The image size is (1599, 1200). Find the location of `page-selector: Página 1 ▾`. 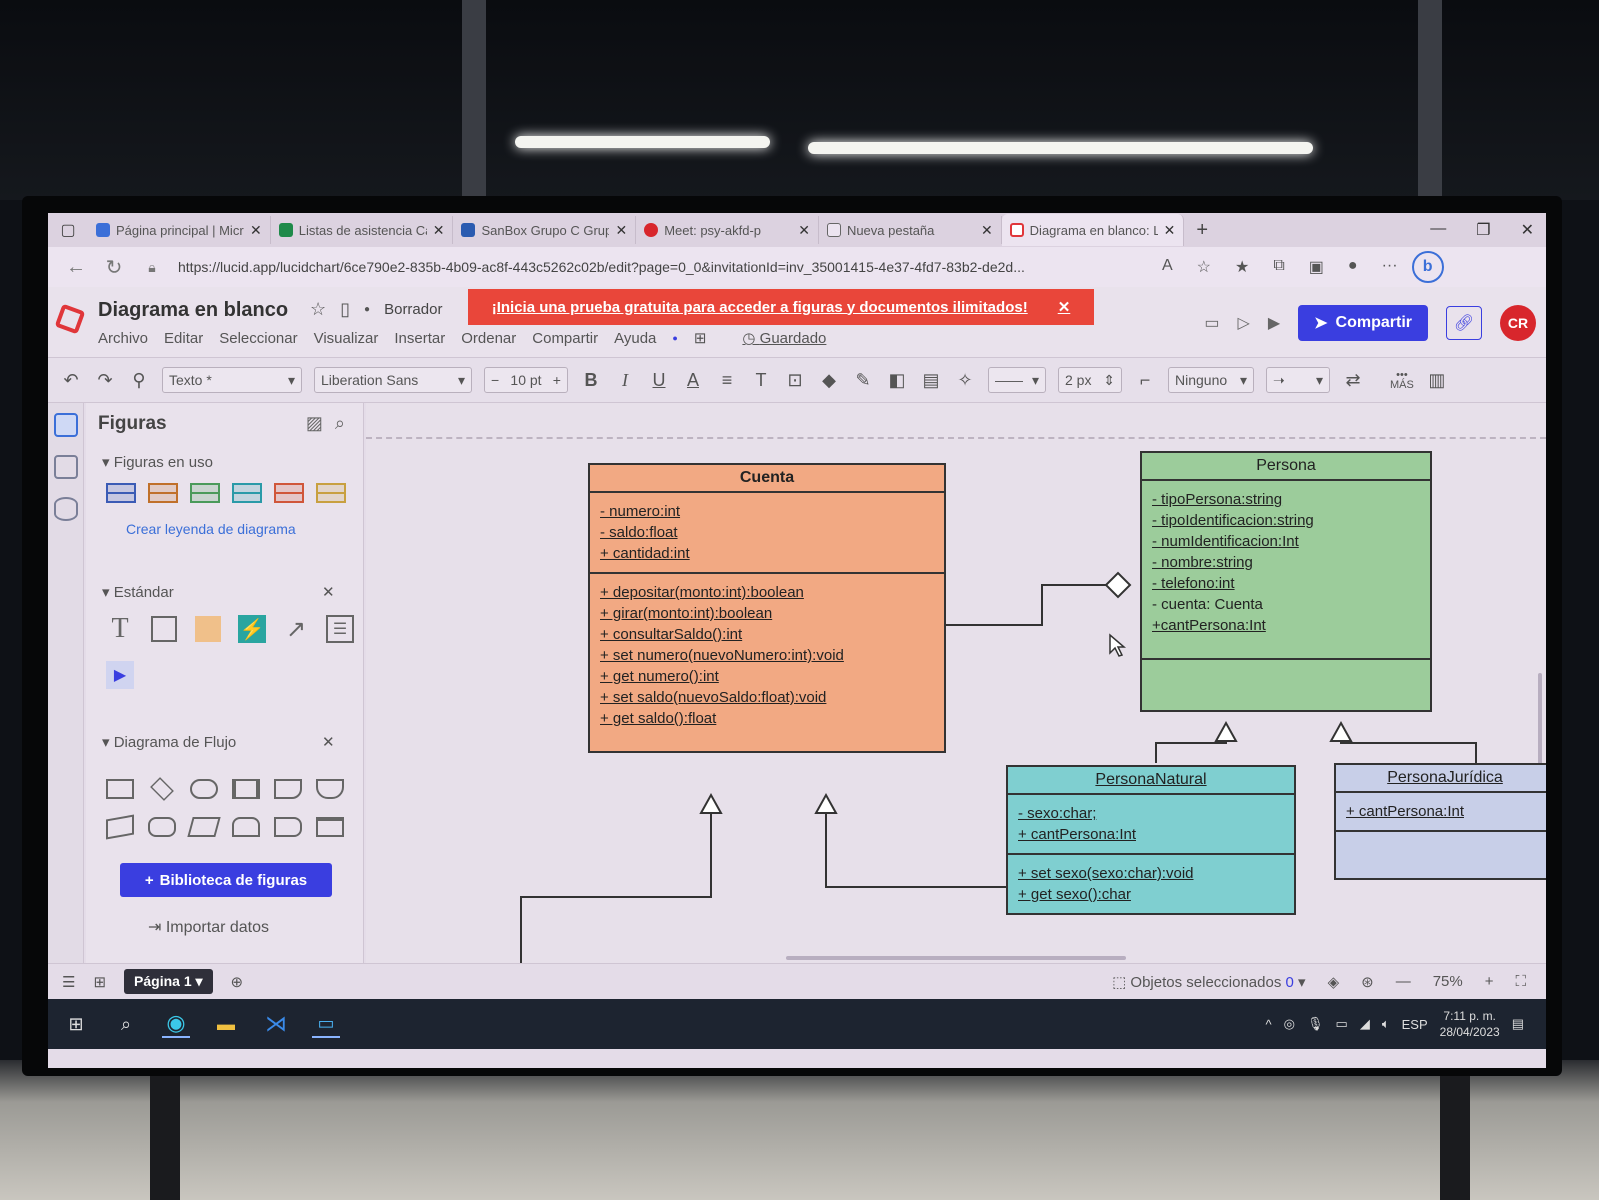

page-selector: Página 1 ▾ is located at coordinates (168, 981).